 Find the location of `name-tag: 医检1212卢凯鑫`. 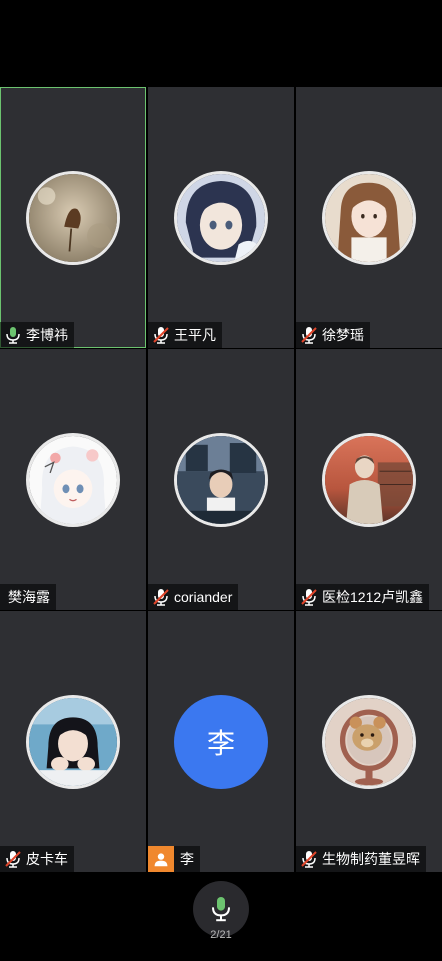

name-tag: 医检1212卢凯鑫 is located at coordinates (363, 597).